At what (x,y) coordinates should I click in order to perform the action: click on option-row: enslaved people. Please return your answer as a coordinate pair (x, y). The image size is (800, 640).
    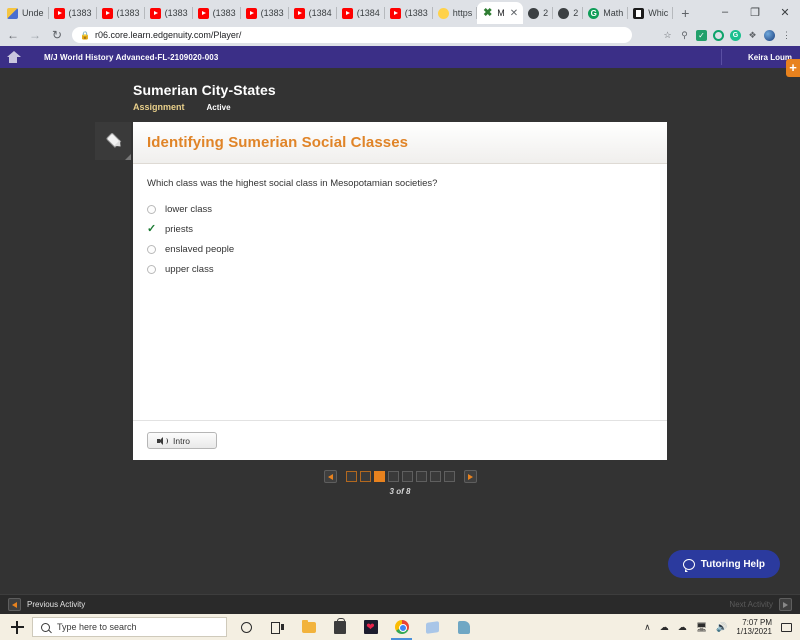
    Looking at the image, I should click on (400, 249).